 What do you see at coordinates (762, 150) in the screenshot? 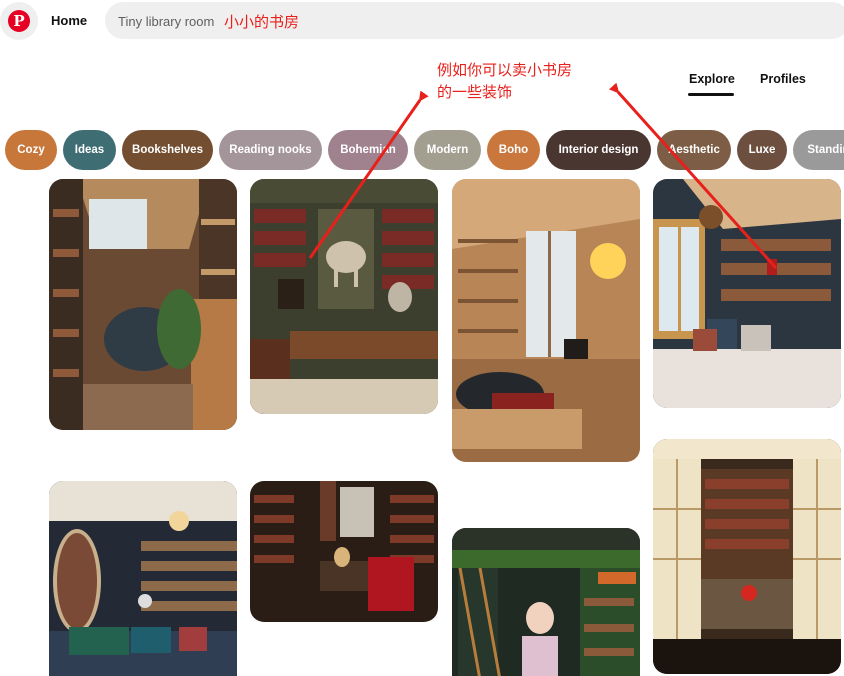
I see `chip-luxe: Luxe` at bounding box center [762, 150].